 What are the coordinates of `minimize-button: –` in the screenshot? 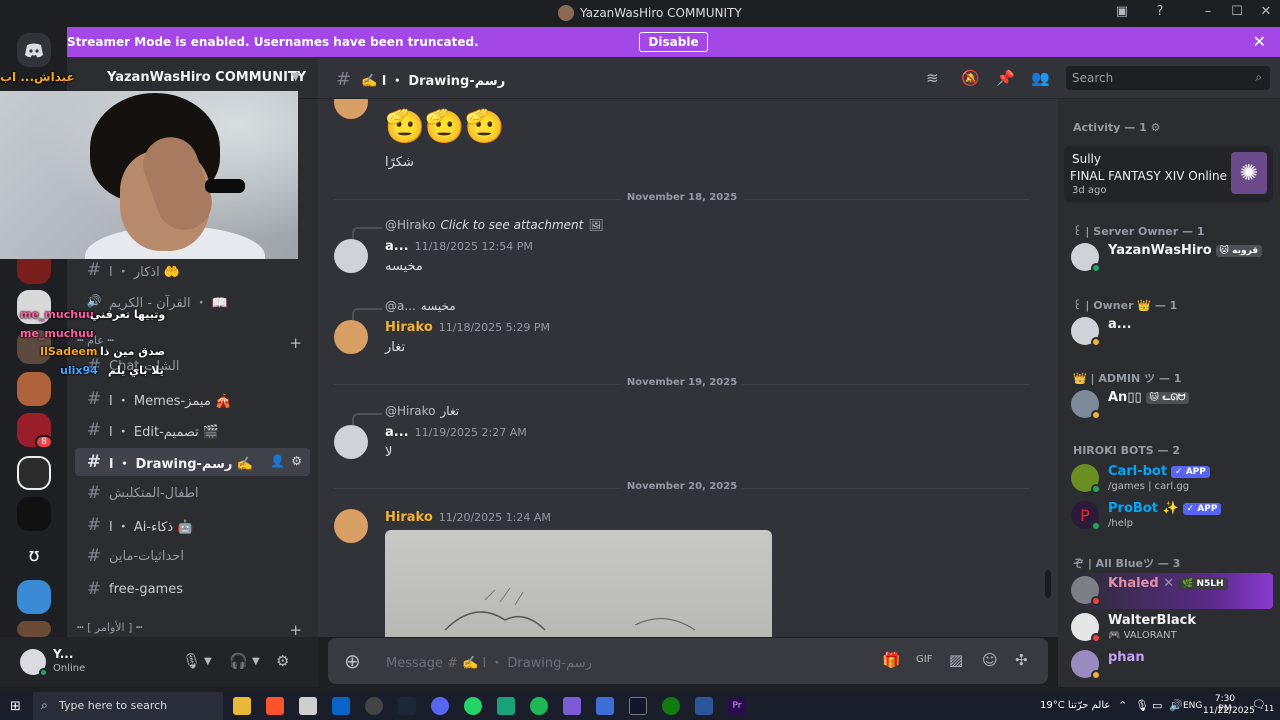 It's located at (1208, 11).